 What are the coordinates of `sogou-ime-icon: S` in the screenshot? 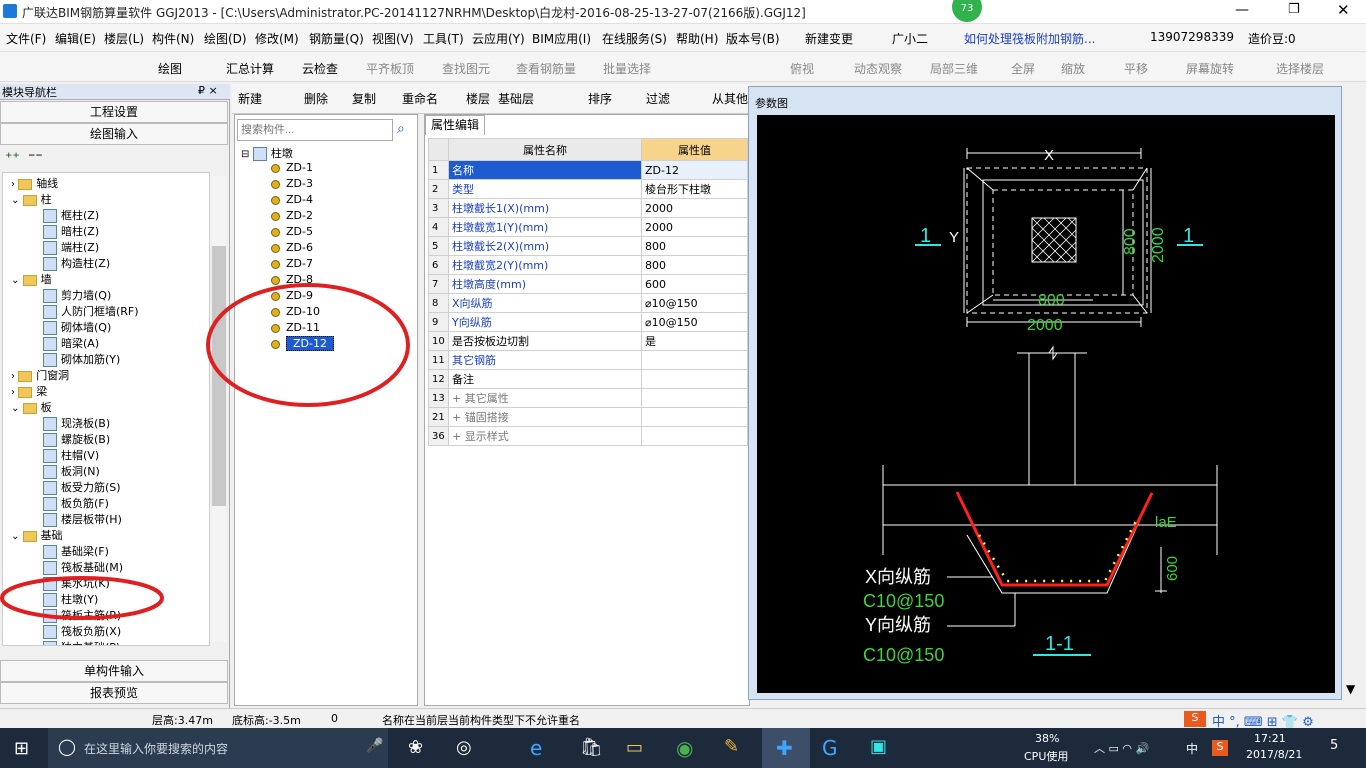 It's located at (1195, 719).